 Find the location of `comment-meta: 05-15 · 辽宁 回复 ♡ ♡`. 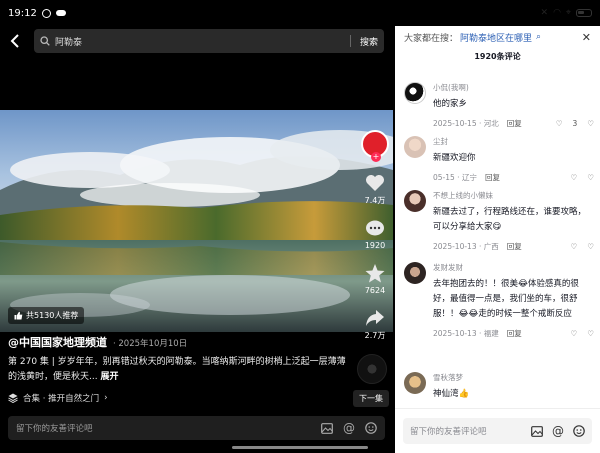

comment-meta: 05-15 · 辽宁 回复 ♡ ♡ is located at coordinates (513, 177).